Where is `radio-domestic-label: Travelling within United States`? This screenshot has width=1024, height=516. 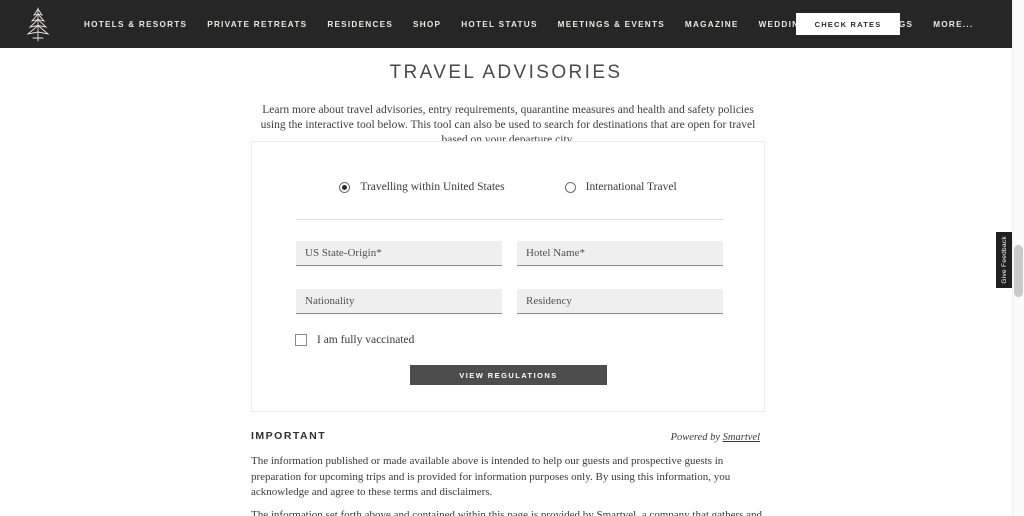
radio-domestic-label: Travelling within United States is located at coordinates (432, 187).